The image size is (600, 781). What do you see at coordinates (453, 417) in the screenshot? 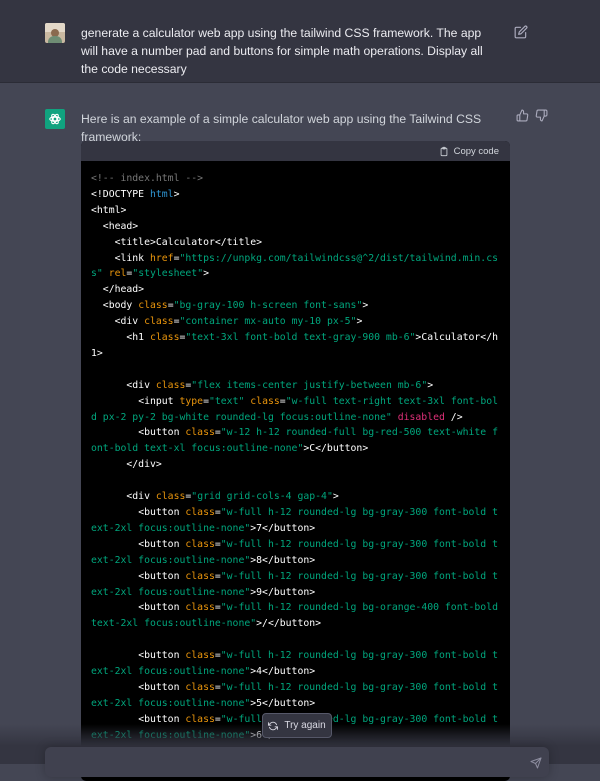
I see `code-token: />` at bounding box center [453, 417].